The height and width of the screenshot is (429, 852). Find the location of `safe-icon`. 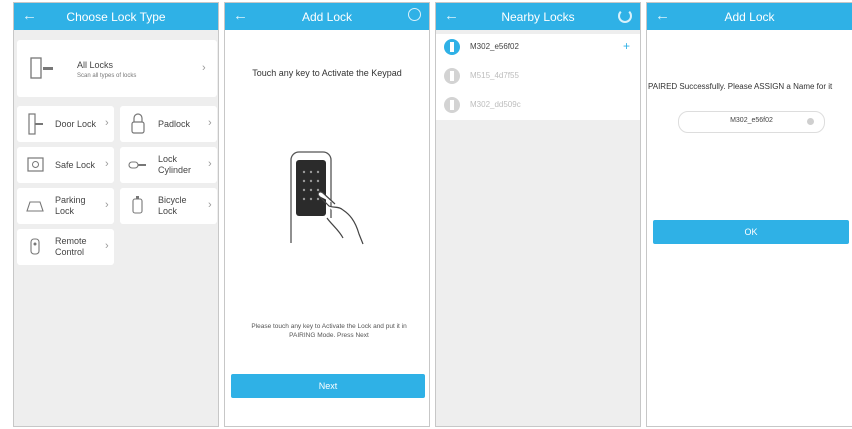

safe-icon is located at coordinates (35, 164).